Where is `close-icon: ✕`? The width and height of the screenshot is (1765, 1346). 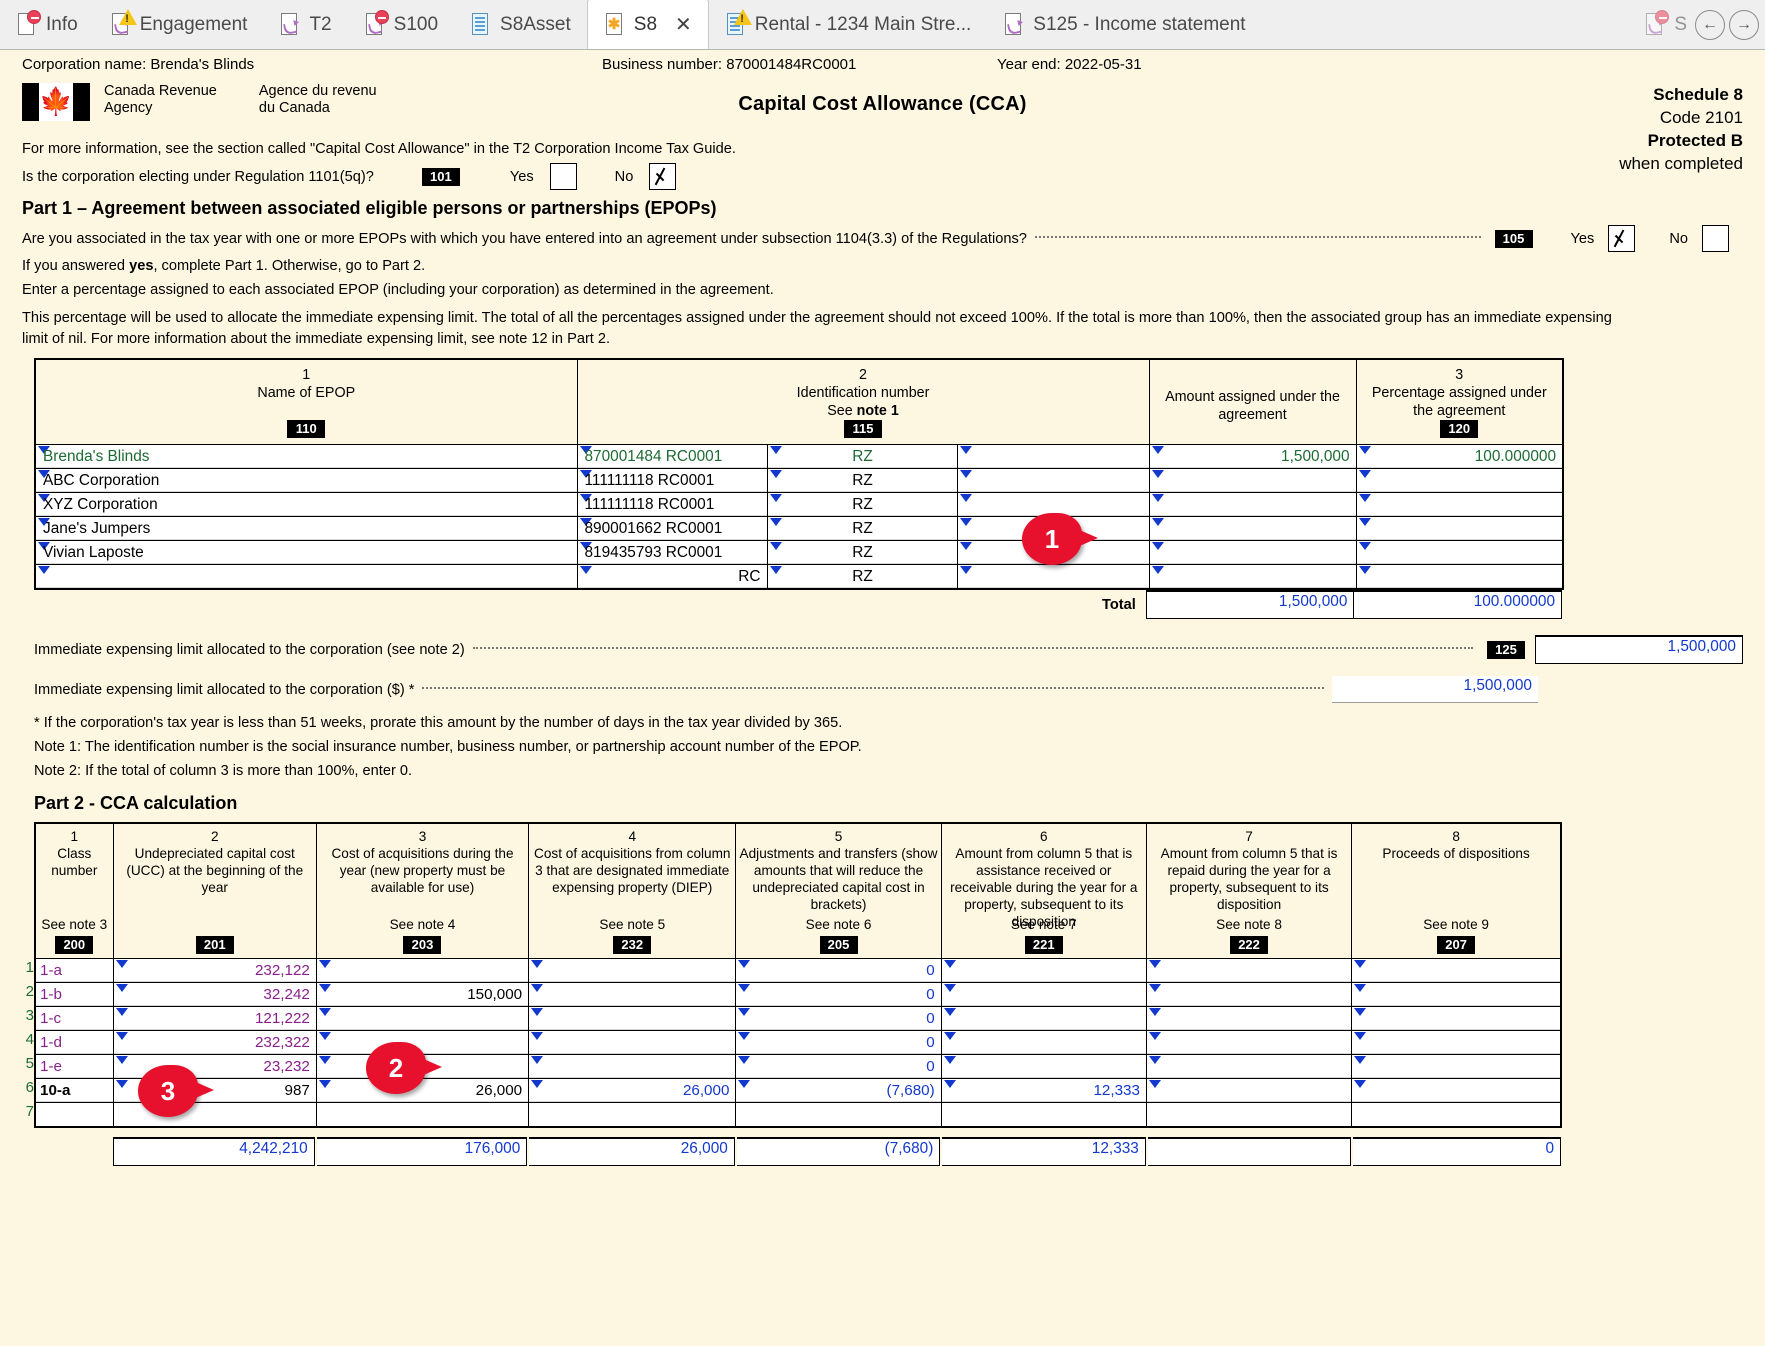
close-icon: ✕ is located at coordinates (683, 24).